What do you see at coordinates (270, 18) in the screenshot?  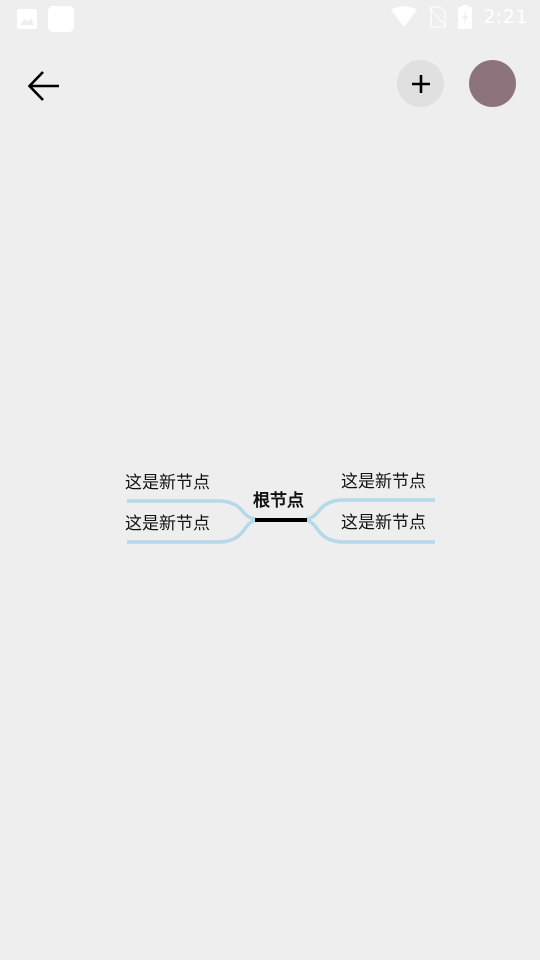 I see `status-bar: 2:21` at bounding box center [270, 18].